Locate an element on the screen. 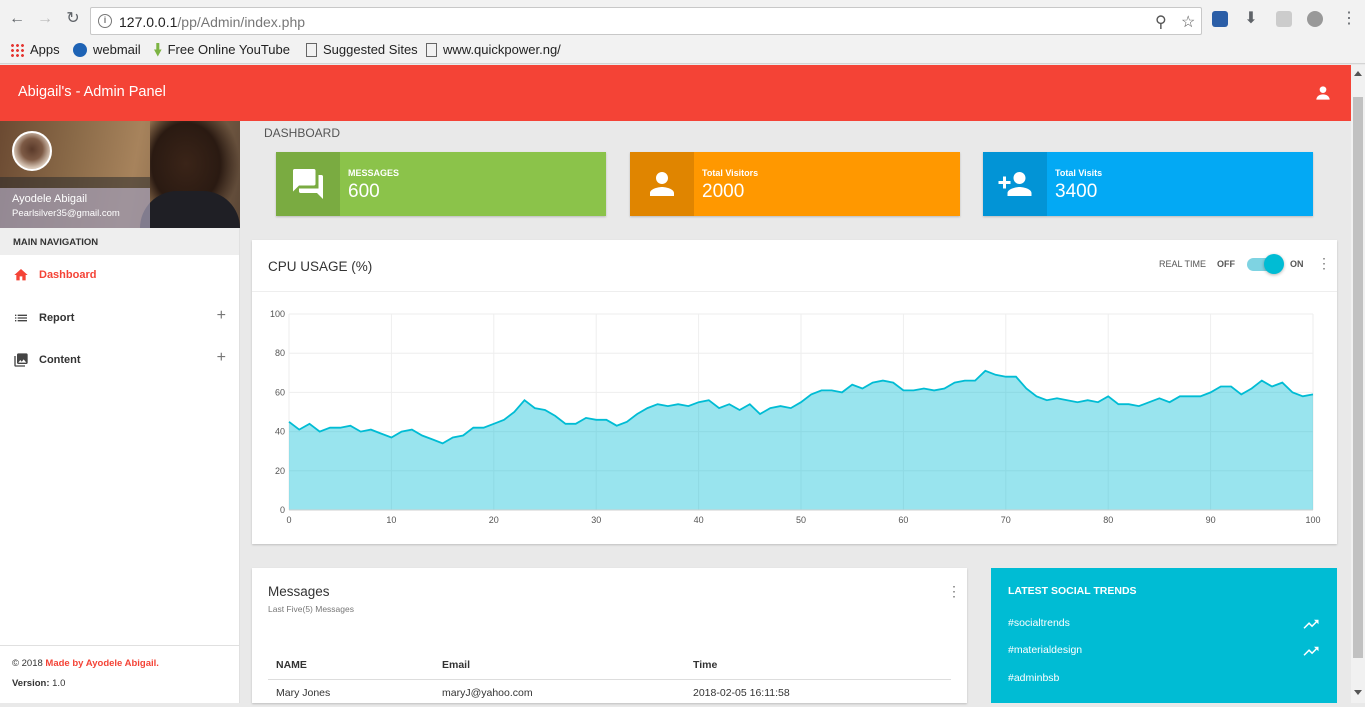 The image size is (1365, 707). user-info-card: Ayodele Abigail Pearlsilver35@gmail.com is located at coordinates (120, 174).